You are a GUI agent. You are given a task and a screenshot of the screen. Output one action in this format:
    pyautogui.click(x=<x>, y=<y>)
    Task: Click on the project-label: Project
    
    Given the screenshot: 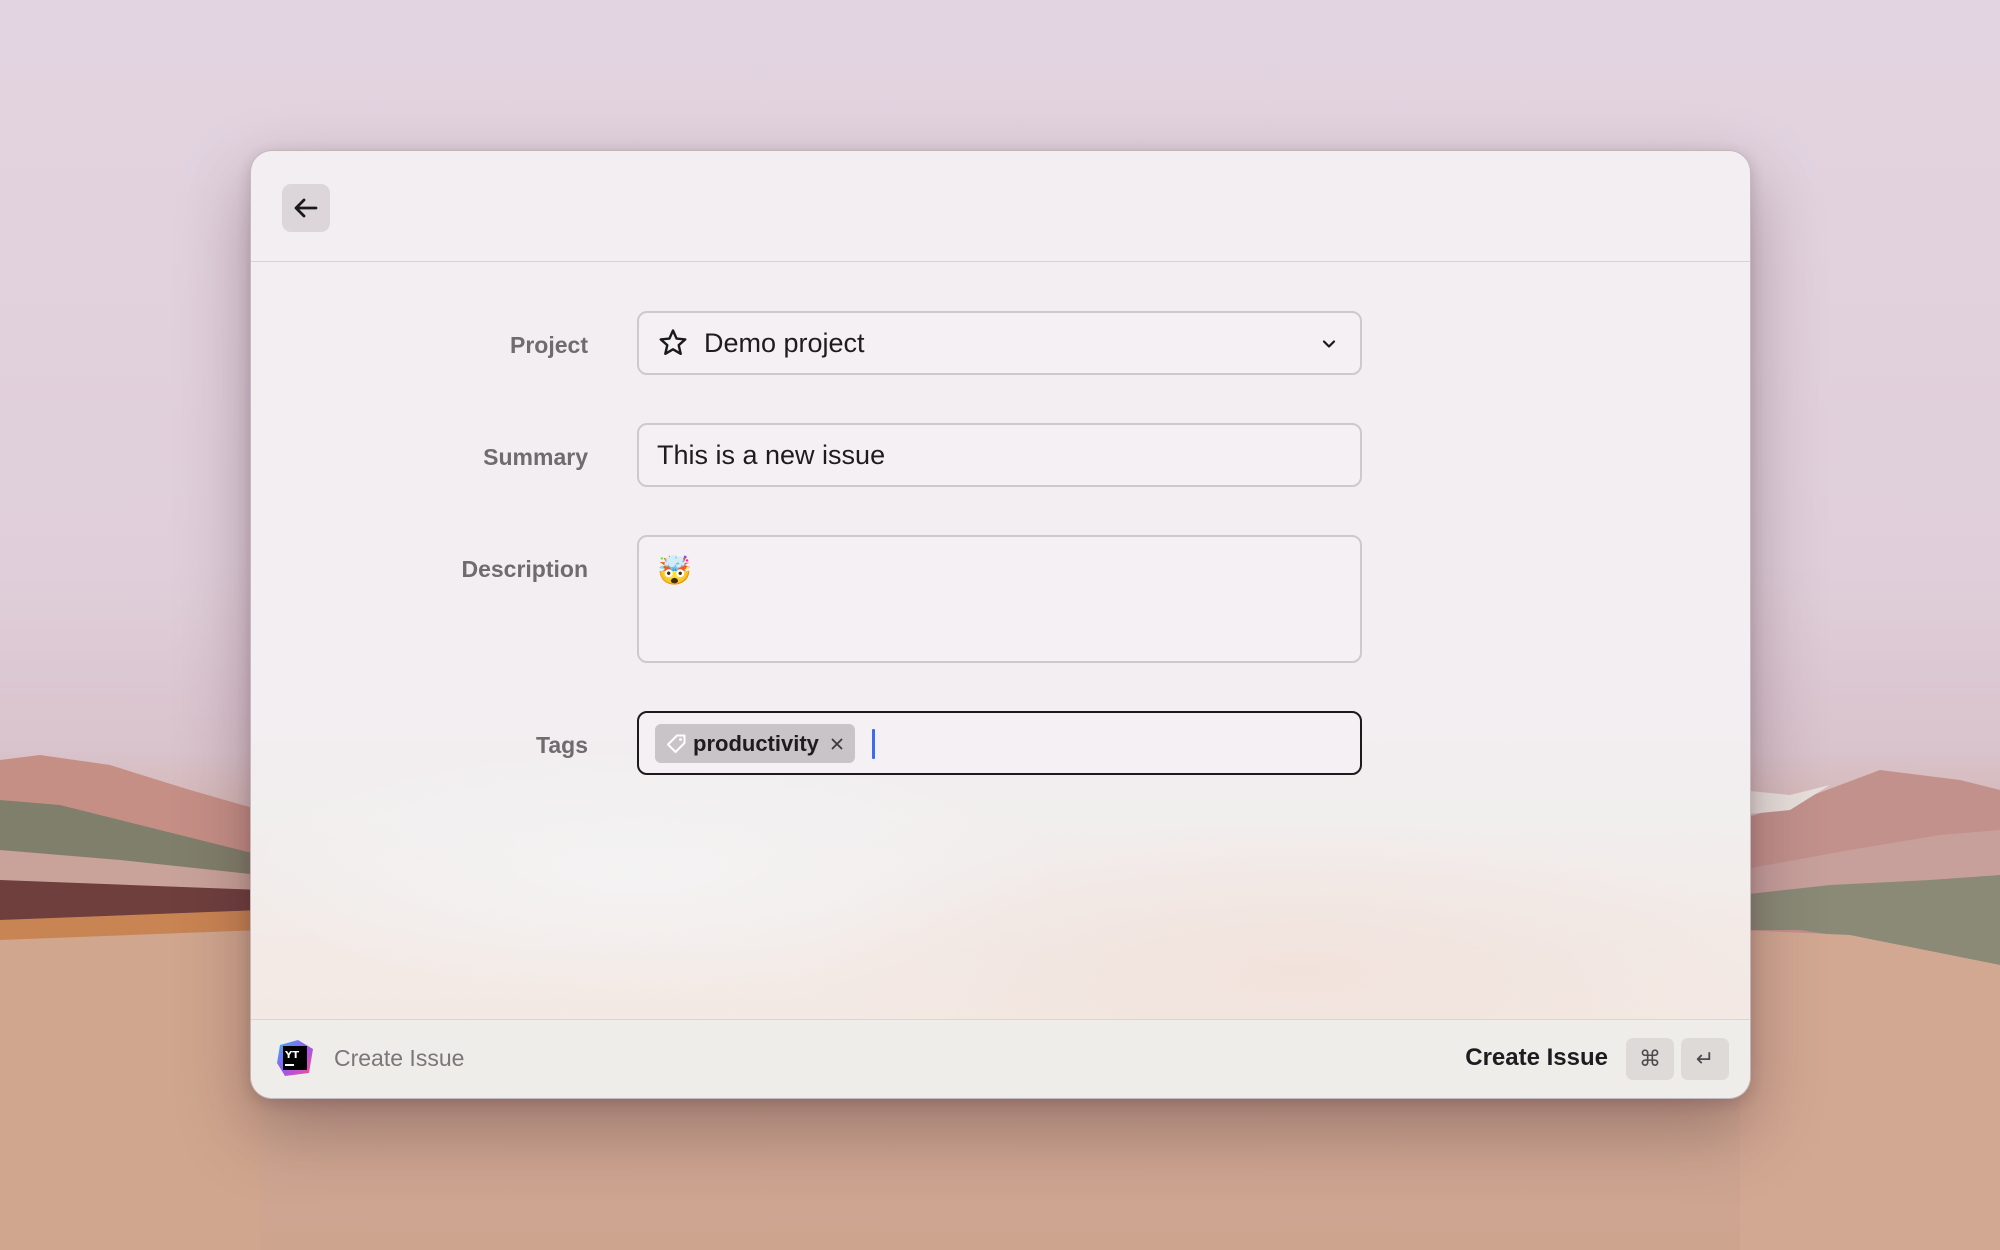 What is the action you would take?
    pyautogui.click(x=549, y=345)
    